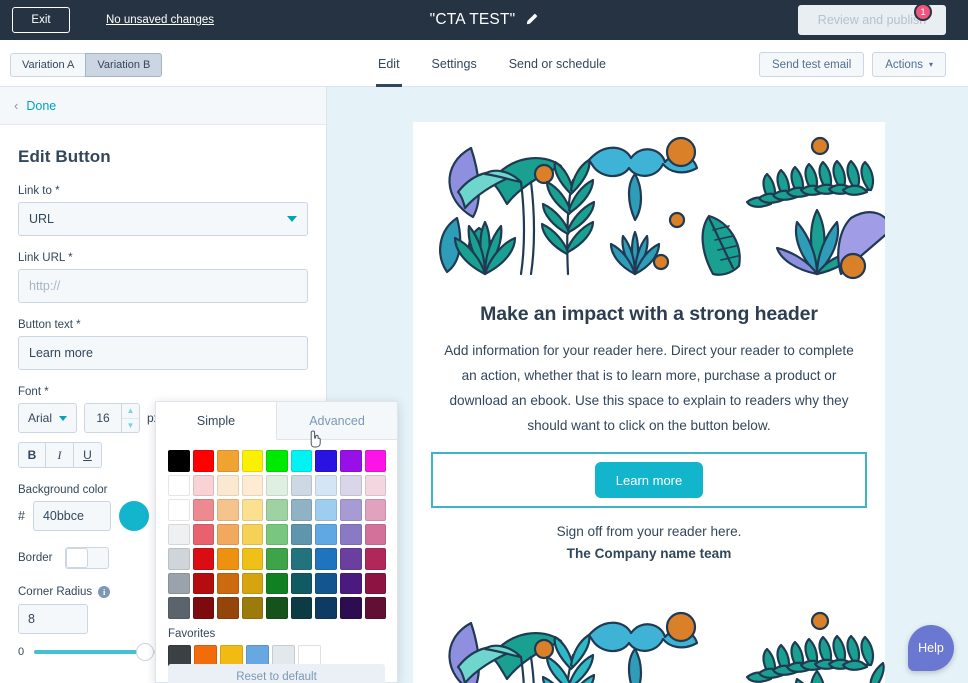  I want to click on reset-to-default-button: Reset to default, so click(276, 673).